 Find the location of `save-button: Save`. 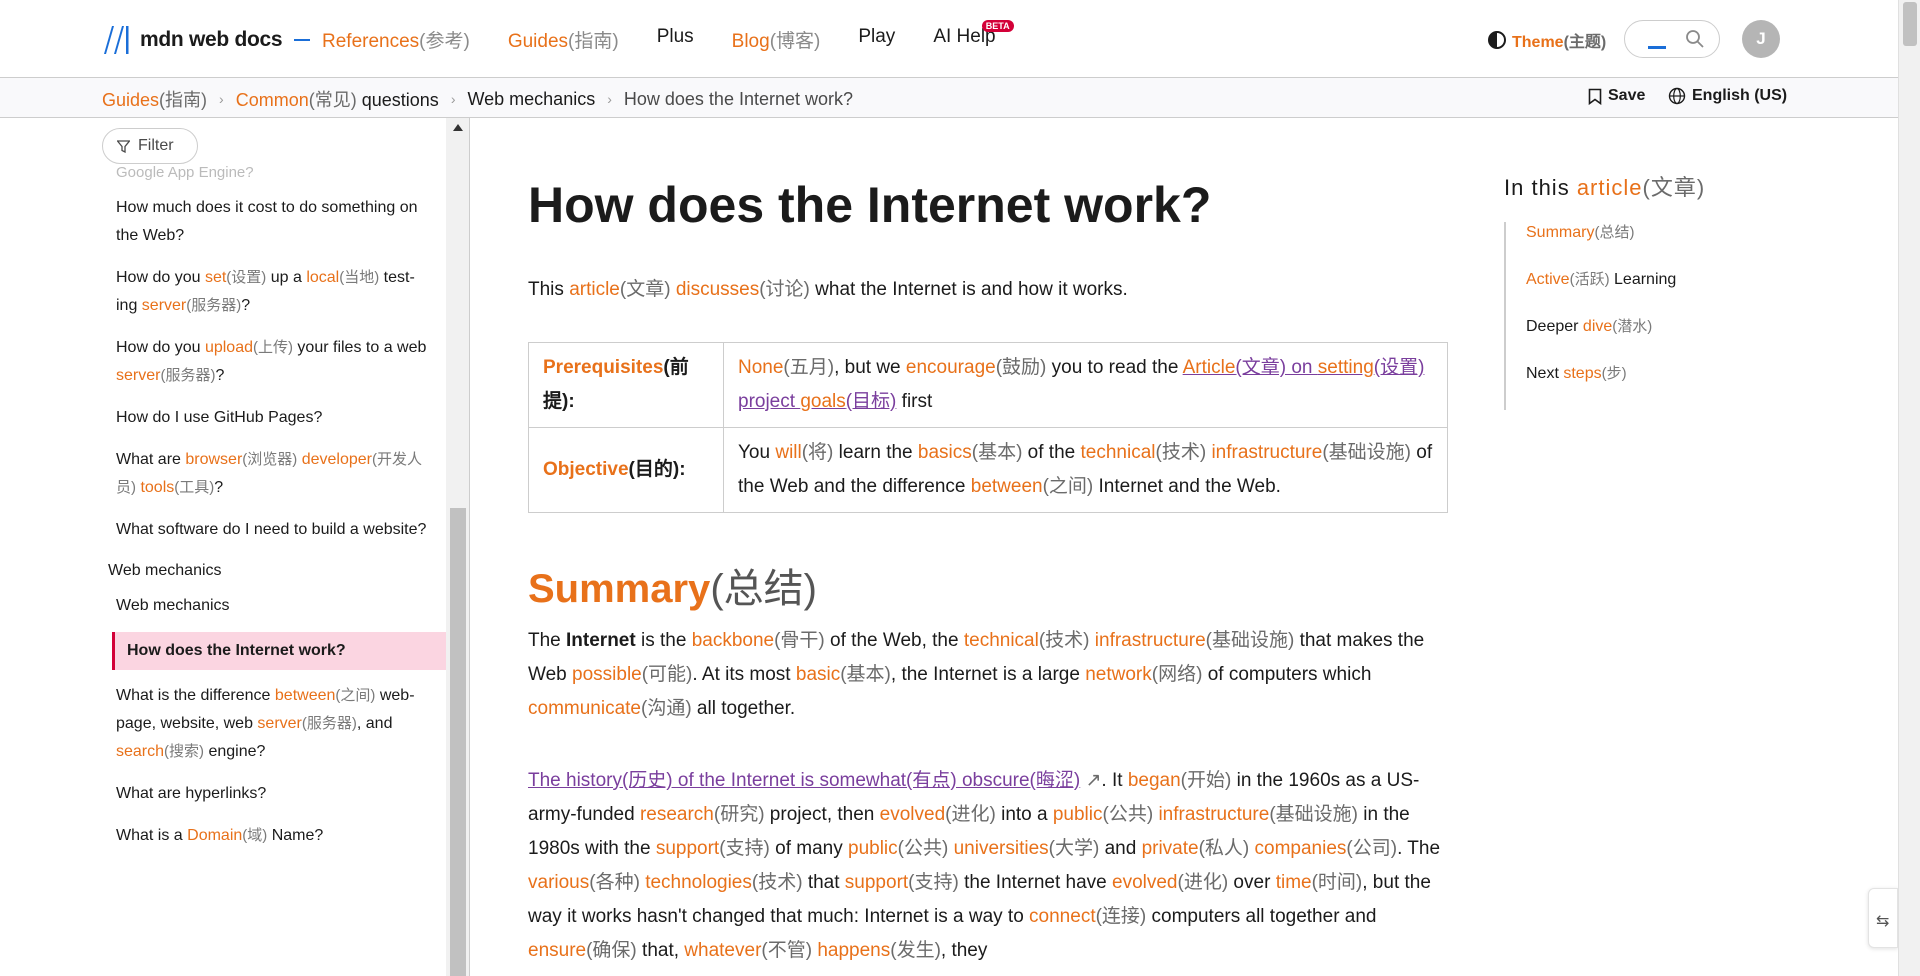

save-button: Save is located at coordinates (1616, 96).